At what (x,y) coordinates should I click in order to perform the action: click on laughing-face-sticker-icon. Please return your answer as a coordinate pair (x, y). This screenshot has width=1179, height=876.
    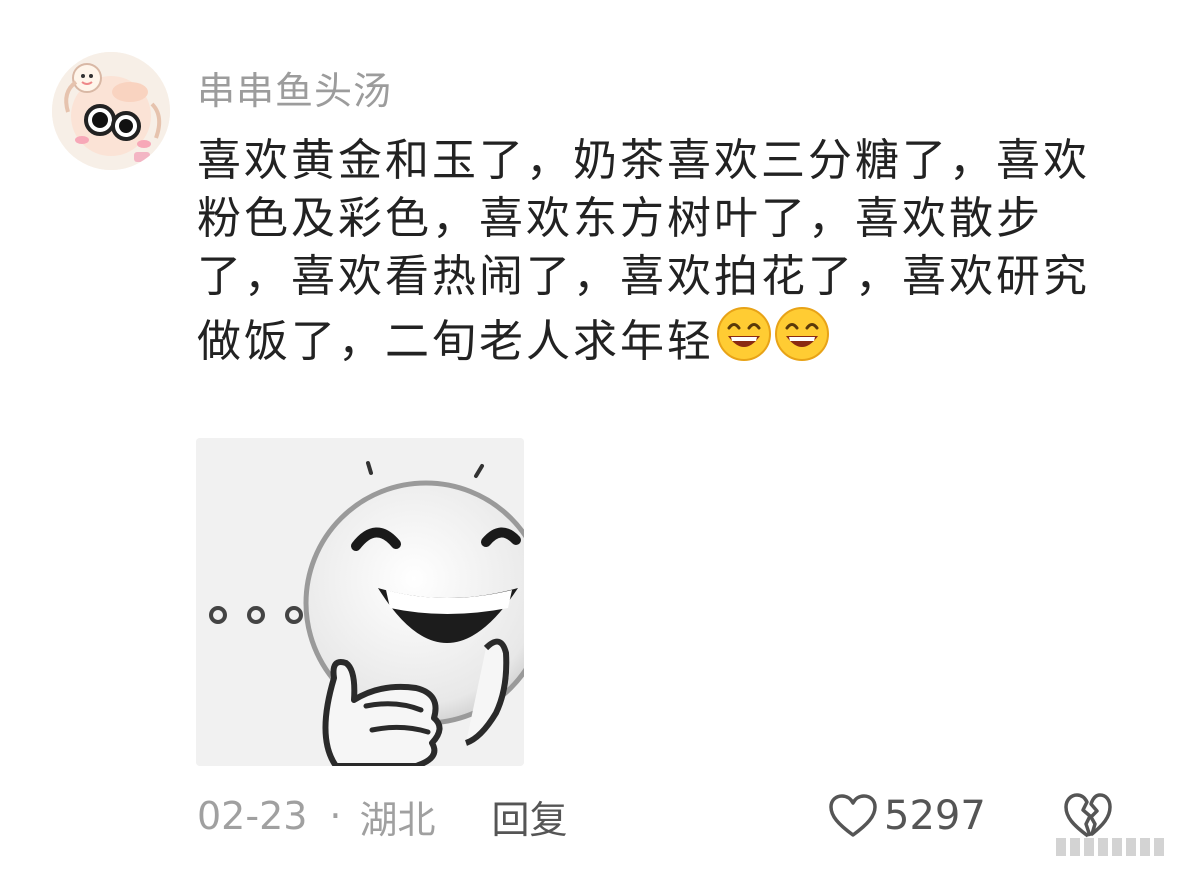
    Looking at the image, I should click on (360, 602).